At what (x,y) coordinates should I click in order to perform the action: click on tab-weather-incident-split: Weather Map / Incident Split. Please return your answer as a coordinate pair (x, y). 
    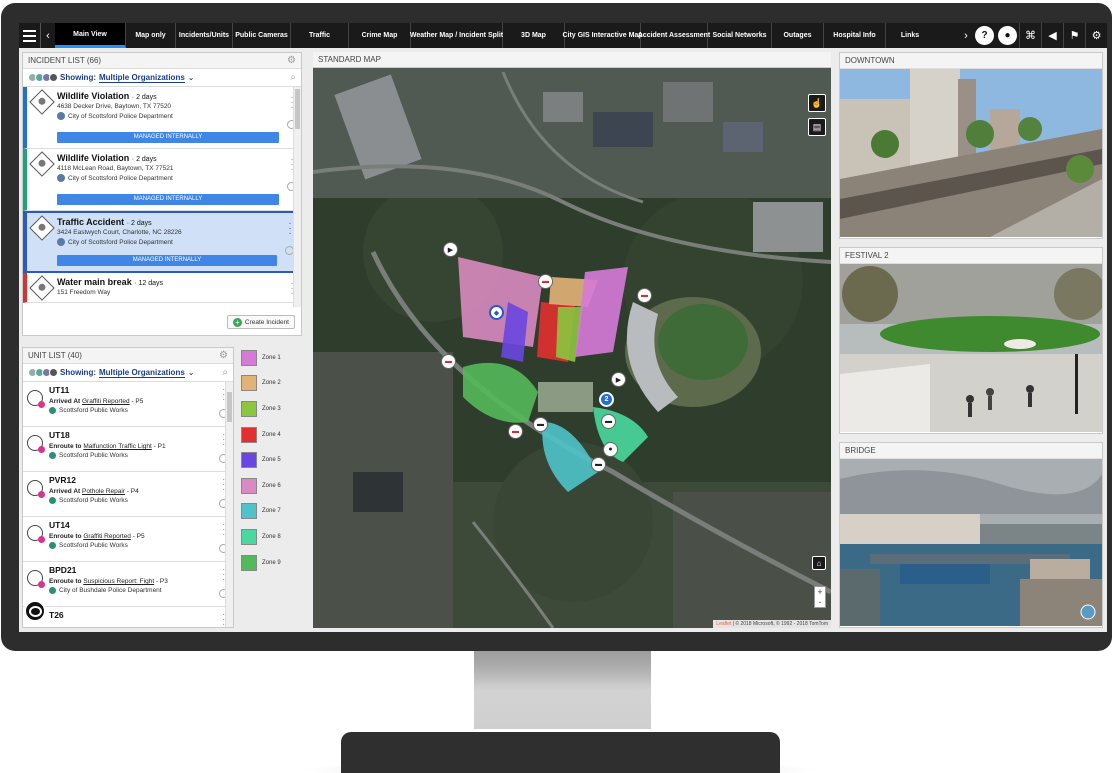
    Looking at the image, I should click on (456, 35).